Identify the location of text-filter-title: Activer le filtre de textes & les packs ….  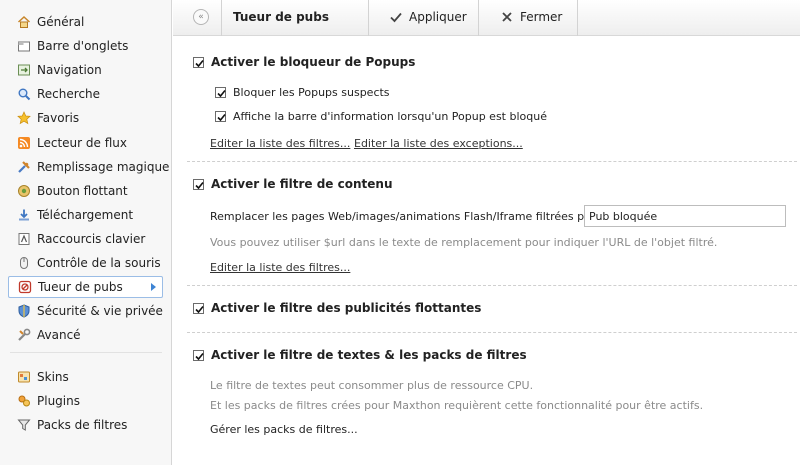
(369, 355).